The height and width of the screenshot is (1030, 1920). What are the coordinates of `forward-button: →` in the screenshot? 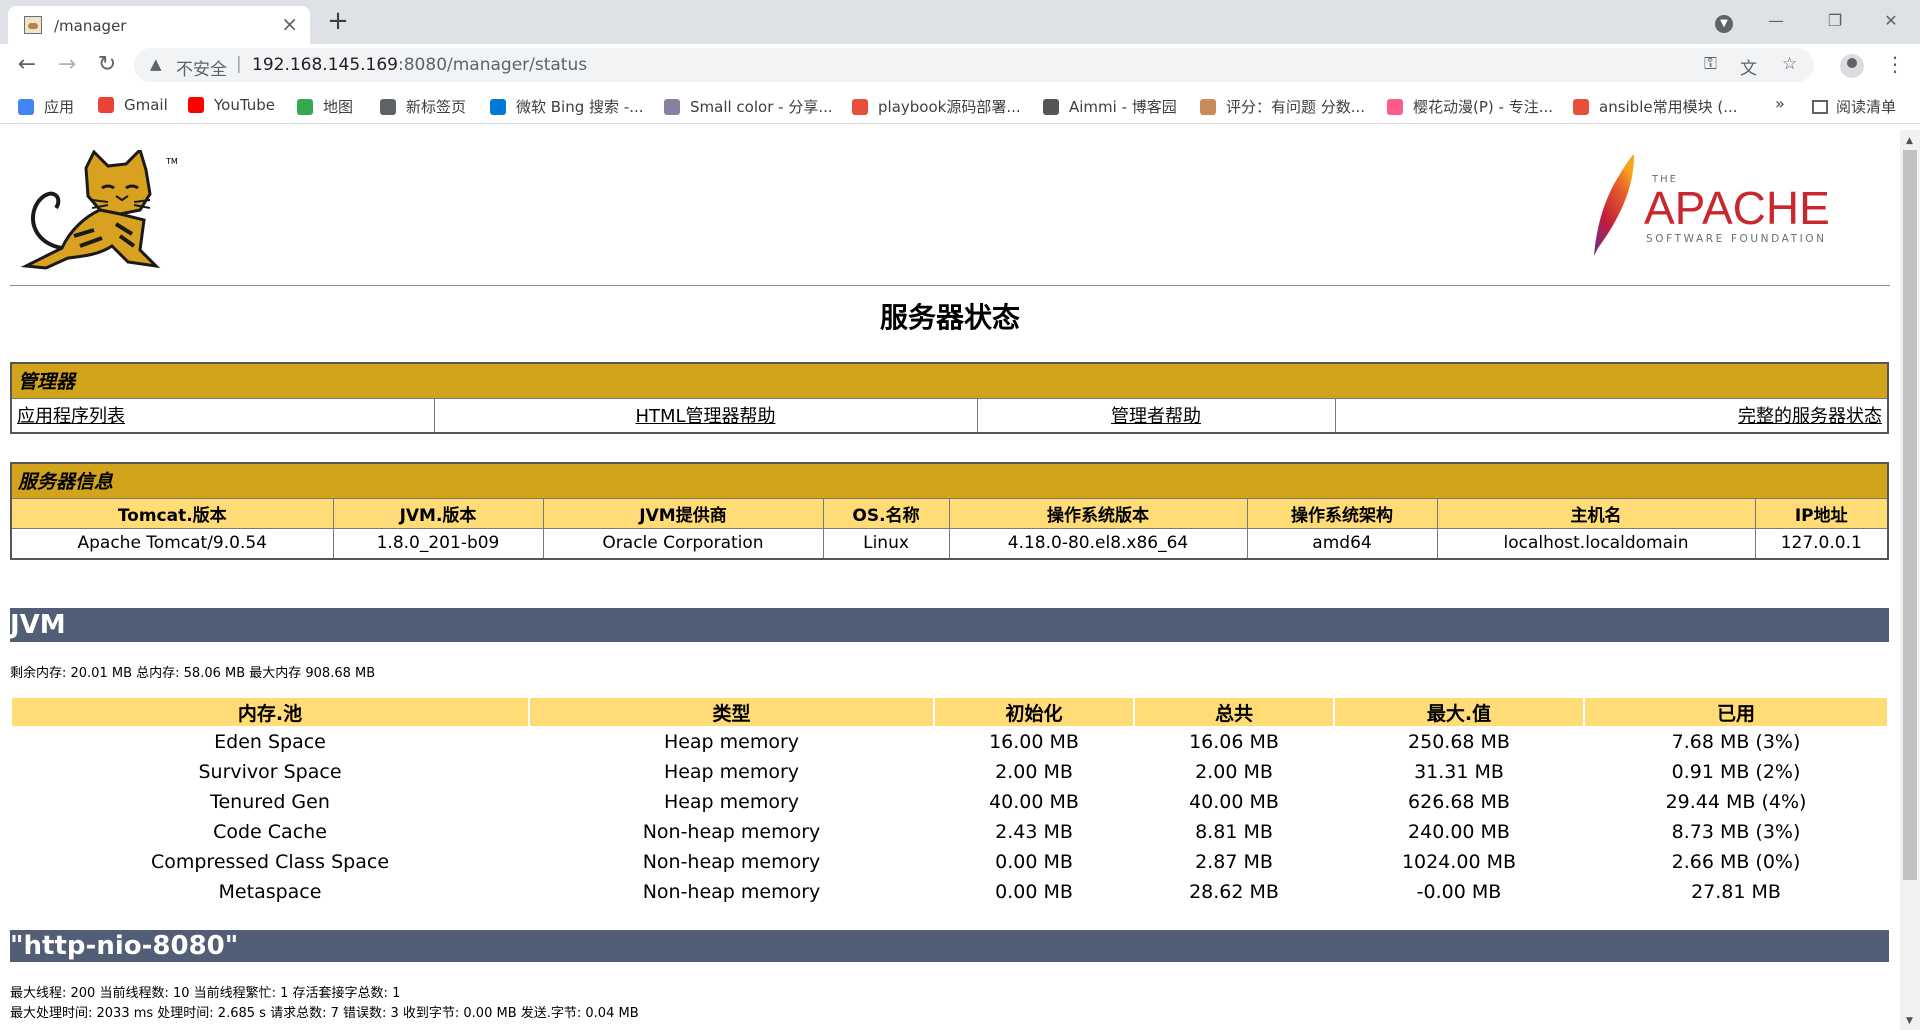 It's located at (67, 65).